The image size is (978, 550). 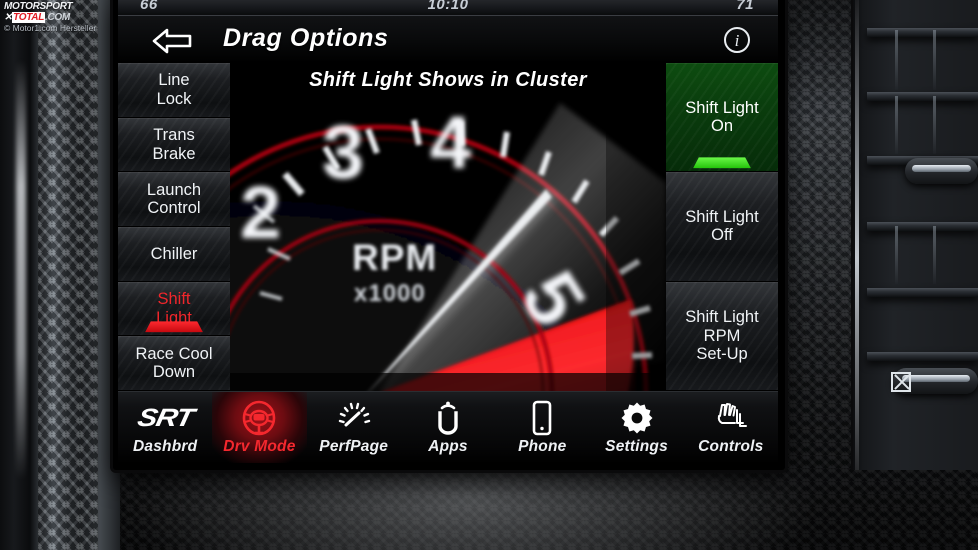 I want to click on option-launch-control: Launch Control, so click(x=174, y=200).